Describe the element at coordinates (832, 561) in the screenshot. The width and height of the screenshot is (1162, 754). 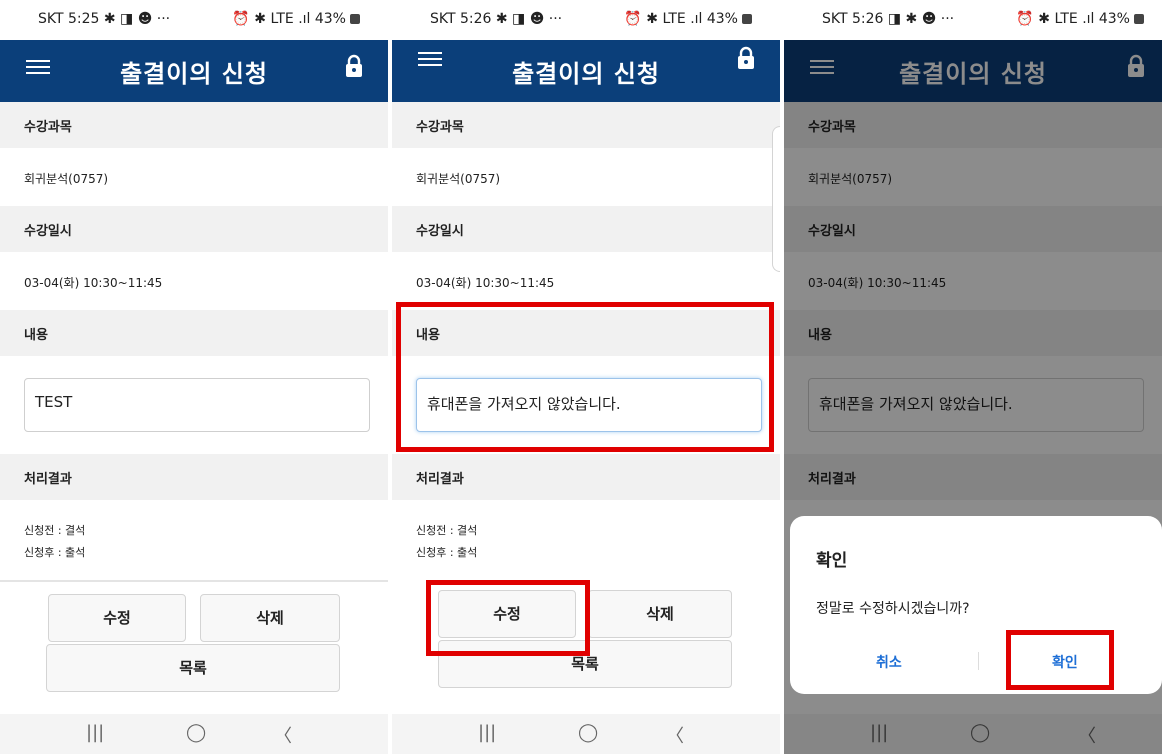
I see `dialog-title: 확인` at that location.